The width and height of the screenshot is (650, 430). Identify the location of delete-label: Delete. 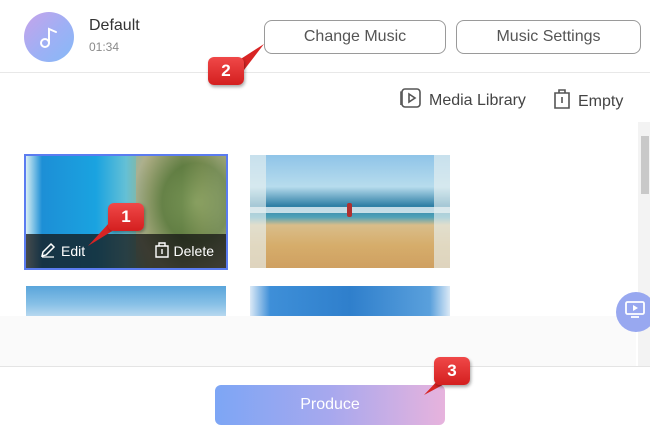
(193, 251).